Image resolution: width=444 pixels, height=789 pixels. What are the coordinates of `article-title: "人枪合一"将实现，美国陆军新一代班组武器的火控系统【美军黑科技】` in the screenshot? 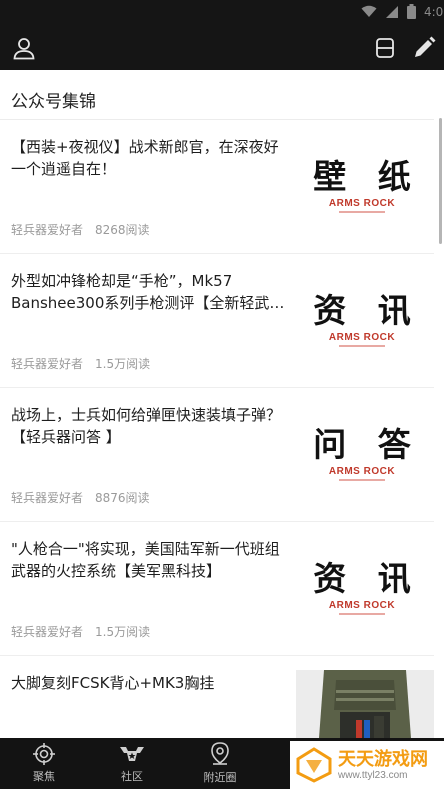 It's located at (145, 560).